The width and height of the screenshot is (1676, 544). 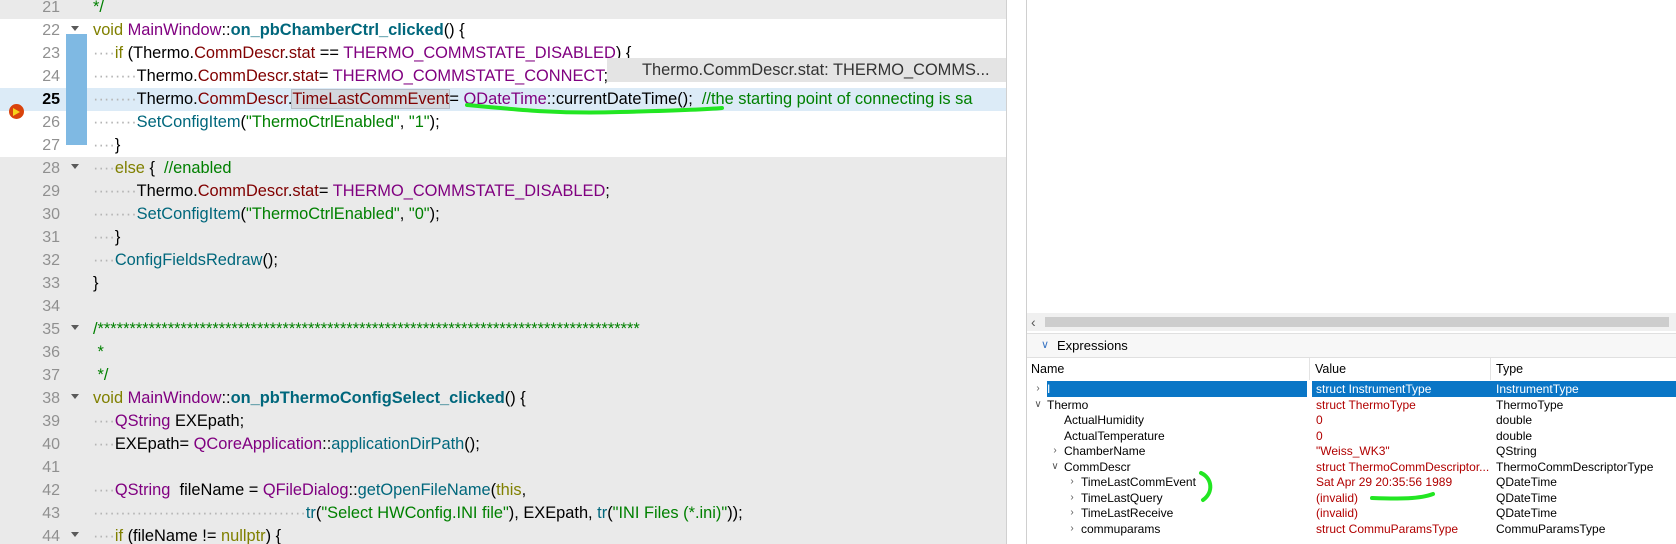 I want to click on expression-row: ∨ Thermo struct ThermoType ThermoType, so click(x=1351, y=405).